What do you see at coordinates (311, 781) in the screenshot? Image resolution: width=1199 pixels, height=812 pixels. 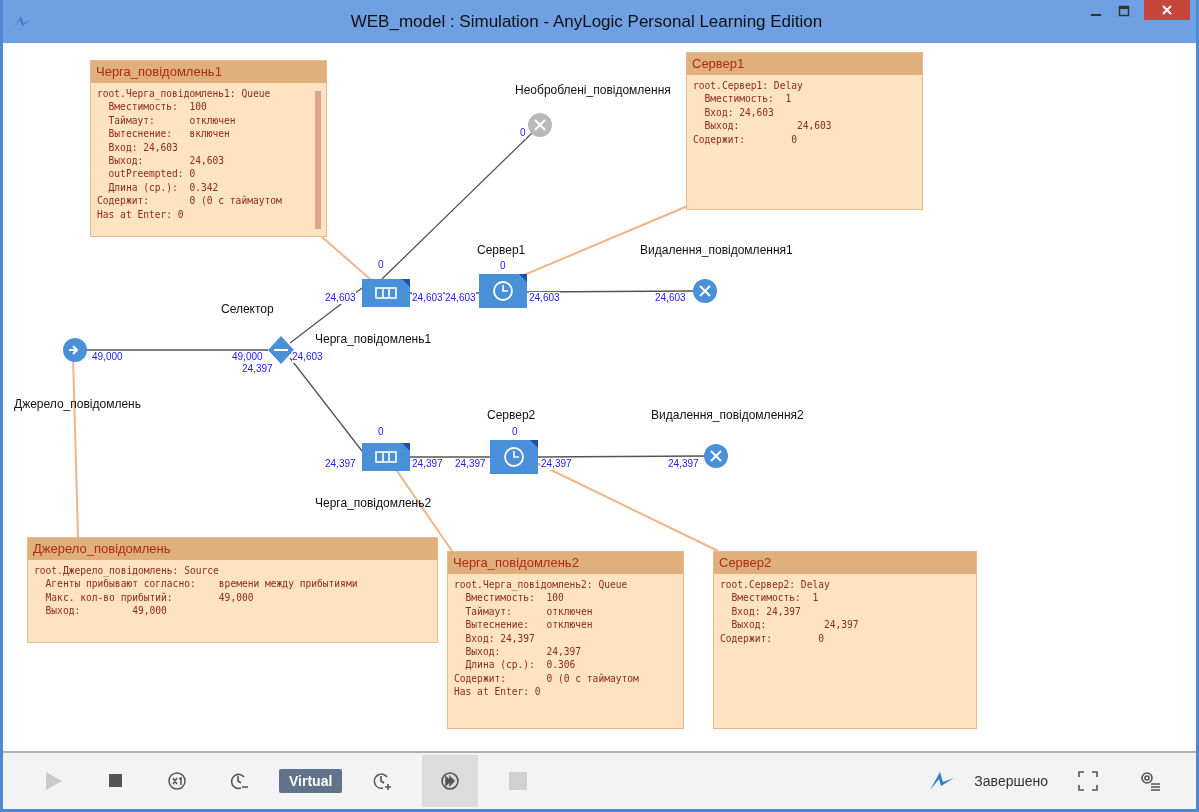 I see `virtual-mode-button: Virtual` at bounding box center [311, 781].